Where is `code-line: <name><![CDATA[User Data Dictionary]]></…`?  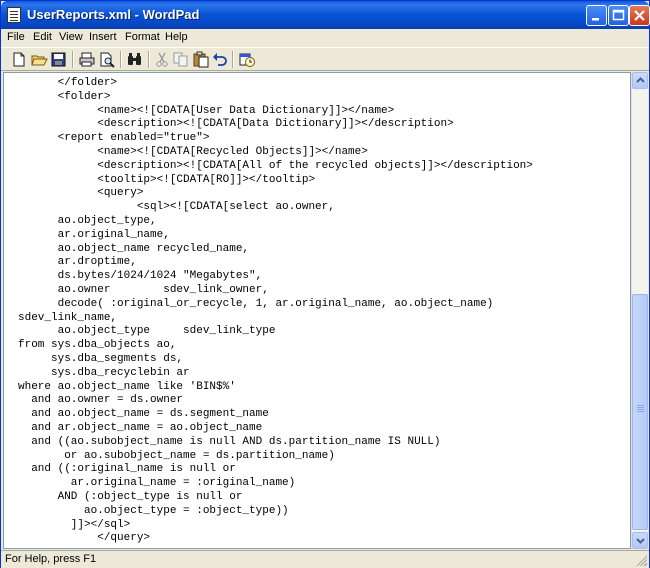 code-line: <name><![CDATA[User Data Dictionary]]></… is located at coordinates (246, 110).